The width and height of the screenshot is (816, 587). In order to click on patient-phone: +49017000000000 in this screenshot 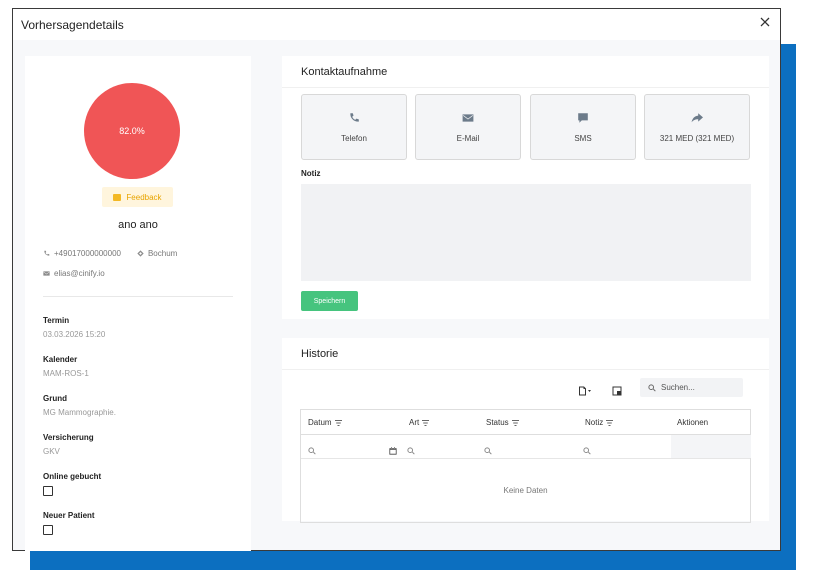, I will do `click(87, 253)`.